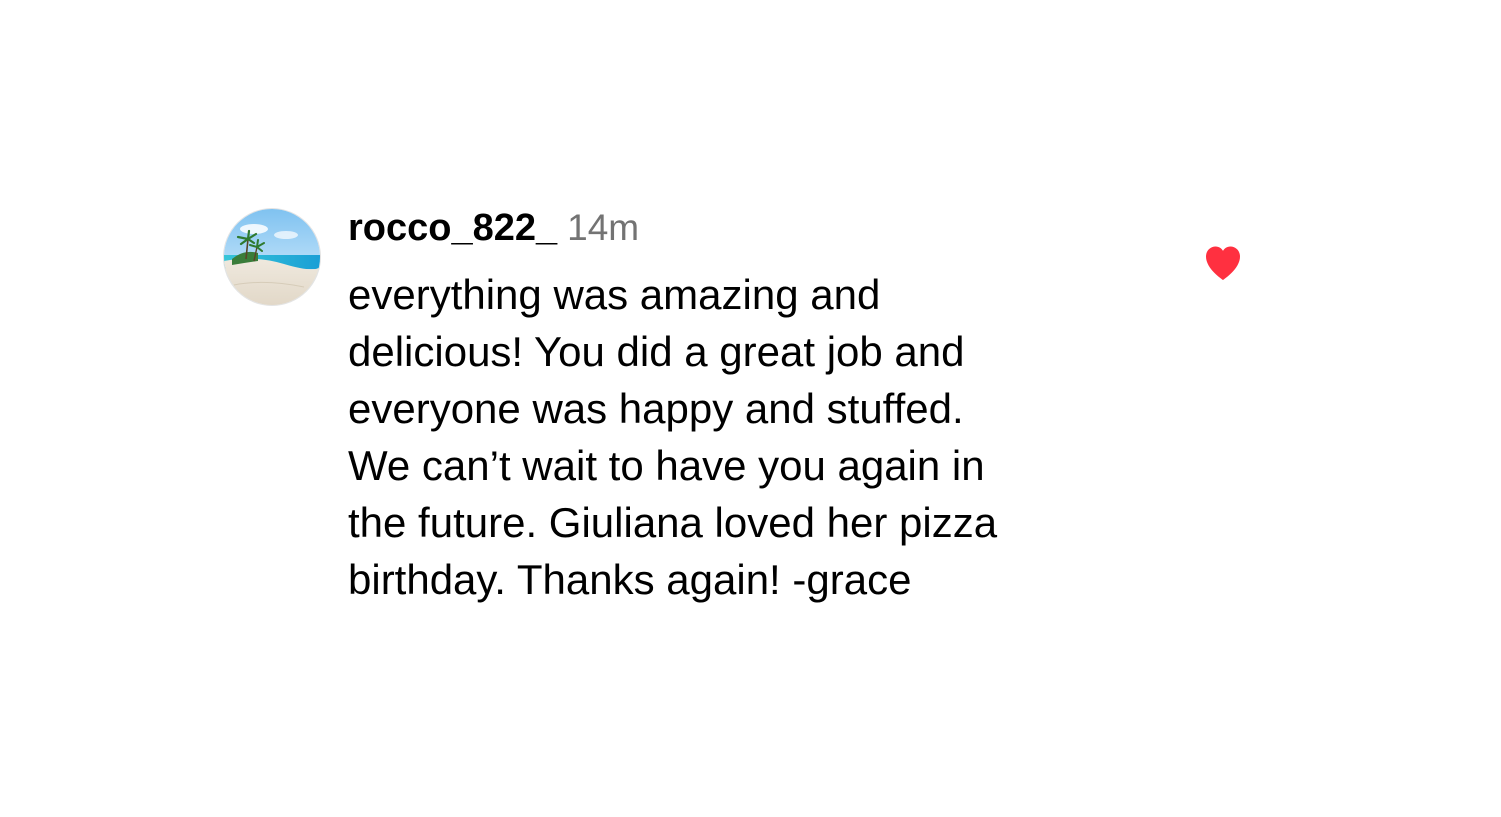 The width and height of the screenshot is (1501, 817). I want to click on timestamp: 14m, so click(603, 227).